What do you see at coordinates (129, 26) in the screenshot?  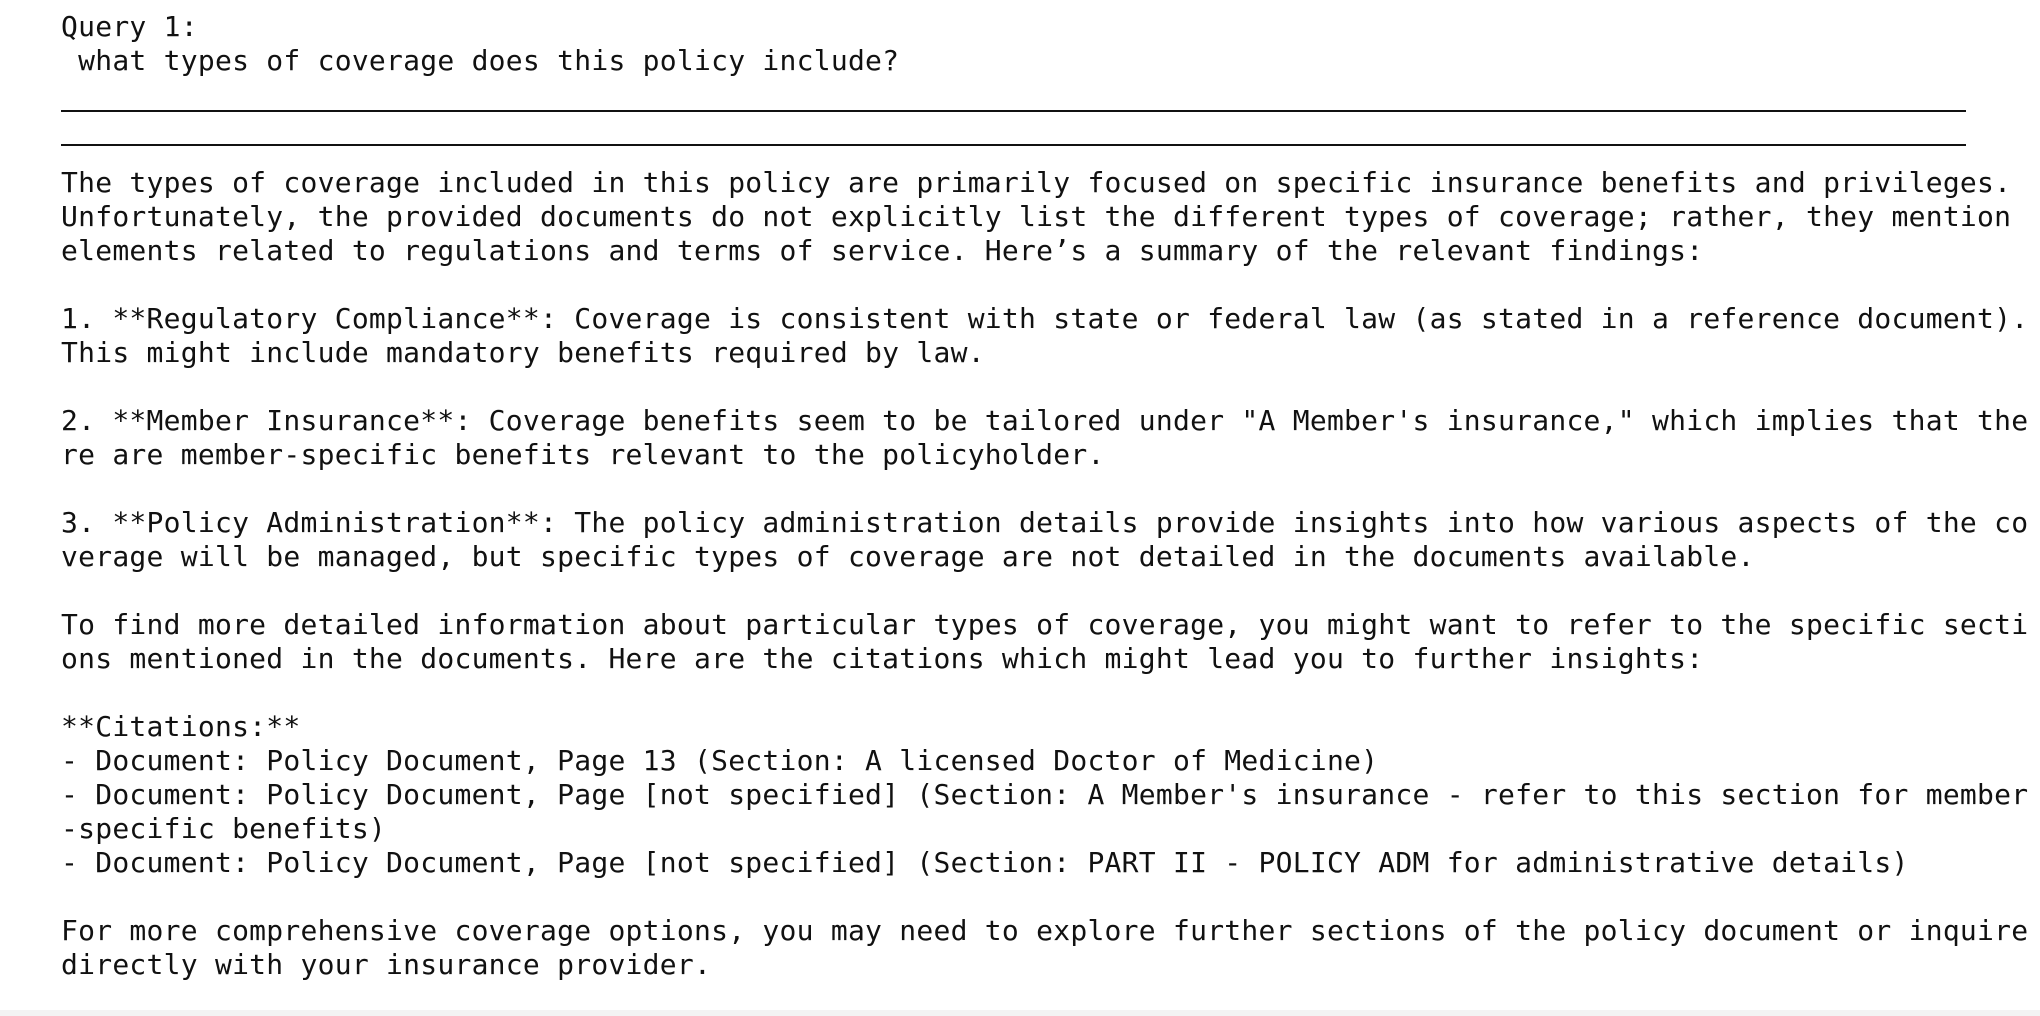 I see `query-label: Query 1:` at bounding box center [129, 26].